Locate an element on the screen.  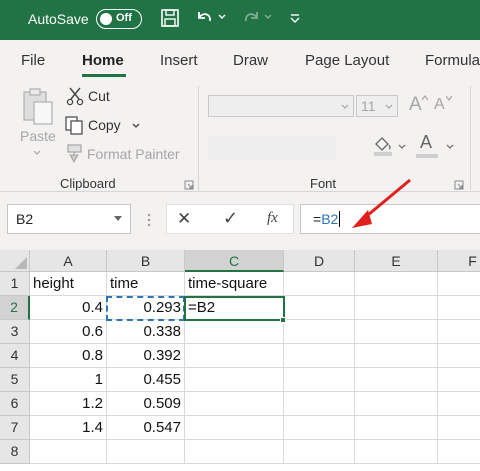
cell-f5 is located at coordinates (459, 380).